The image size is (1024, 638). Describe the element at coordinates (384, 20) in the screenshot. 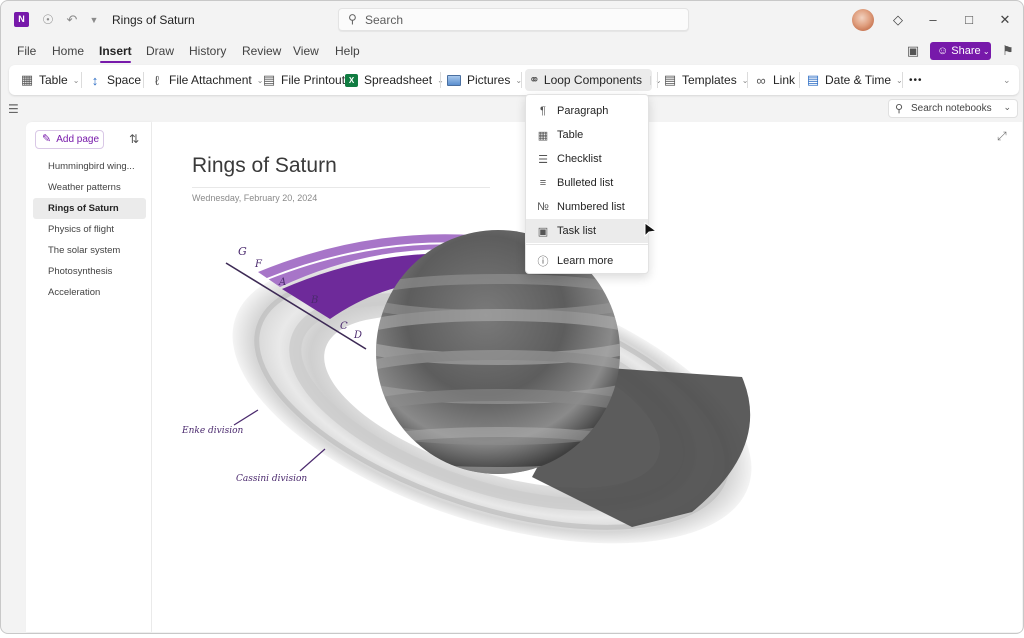

I see `search-placeholder: Search` at that location.